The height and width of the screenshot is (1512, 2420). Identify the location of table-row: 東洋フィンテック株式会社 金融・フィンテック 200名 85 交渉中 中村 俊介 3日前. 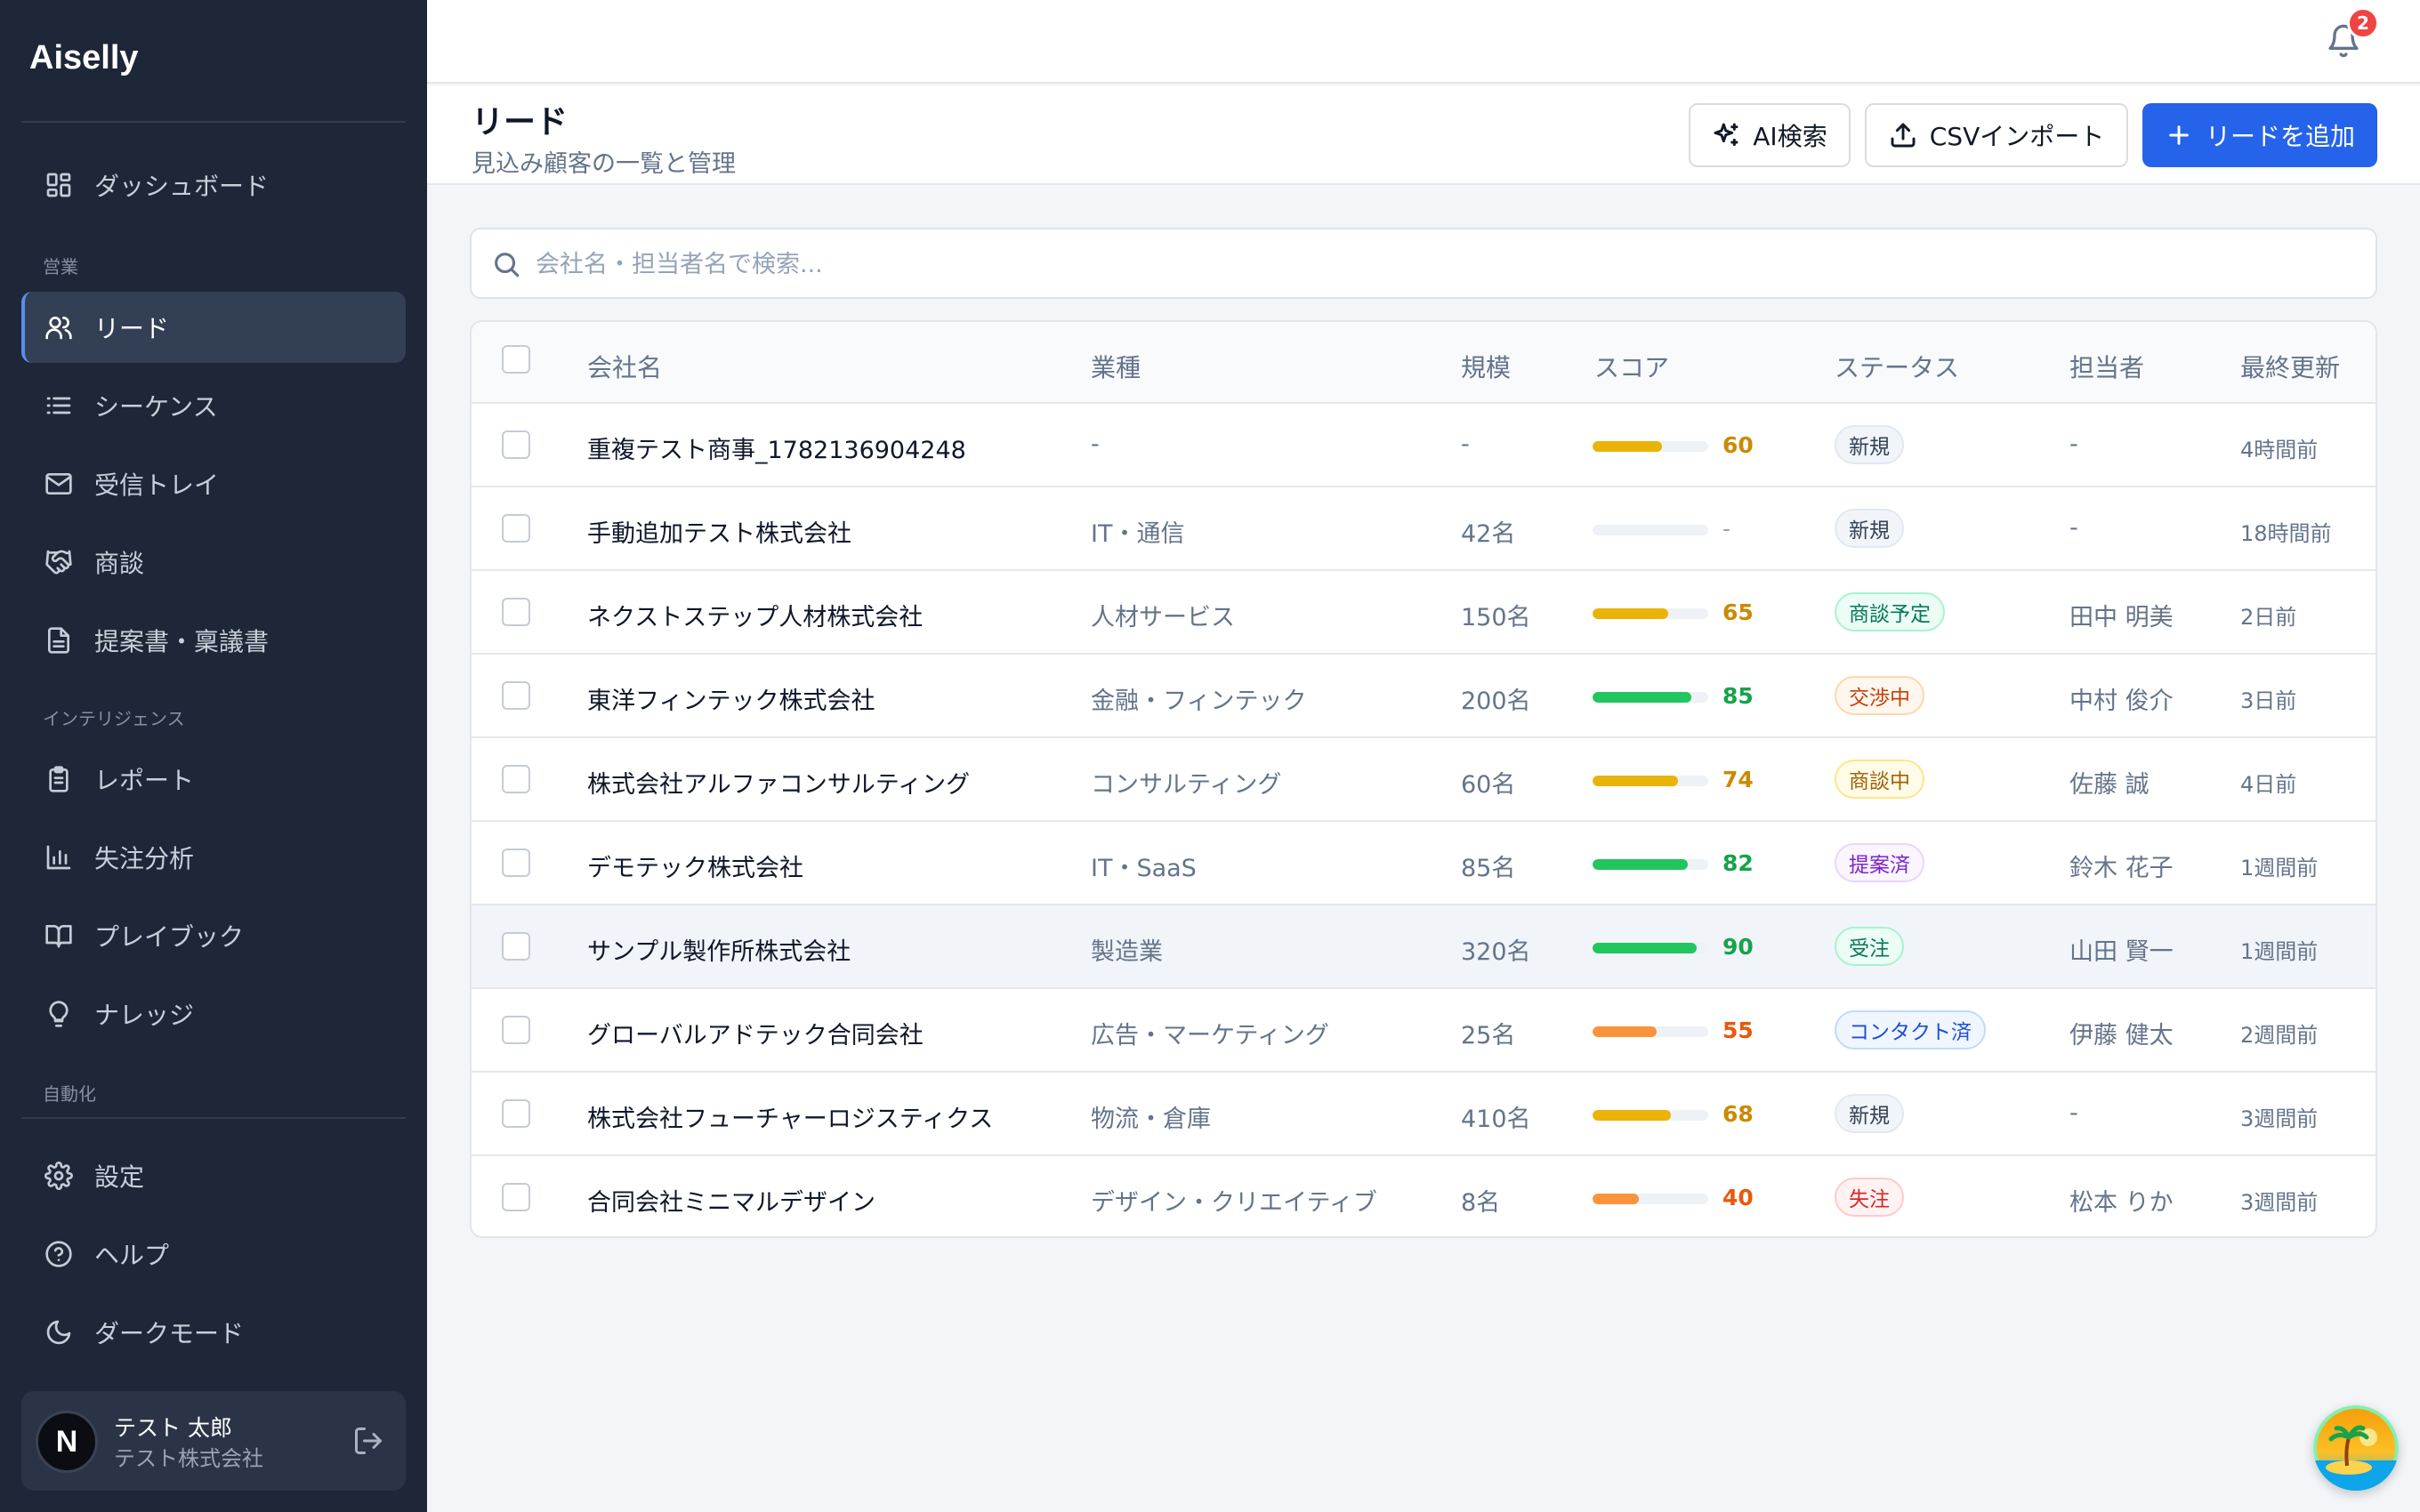
(1424, 697).